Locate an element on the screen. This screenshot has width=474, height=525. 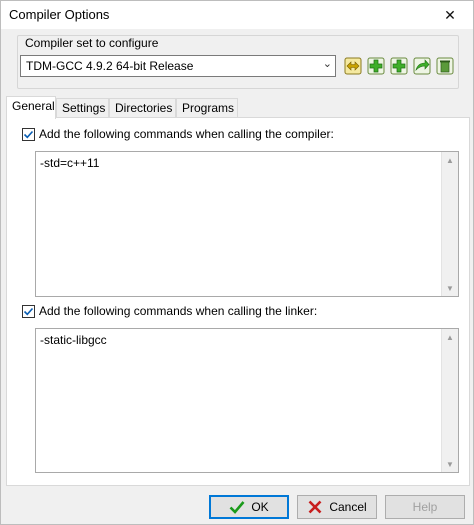
tab-directories: Directories is located at coordinates (142, 108).